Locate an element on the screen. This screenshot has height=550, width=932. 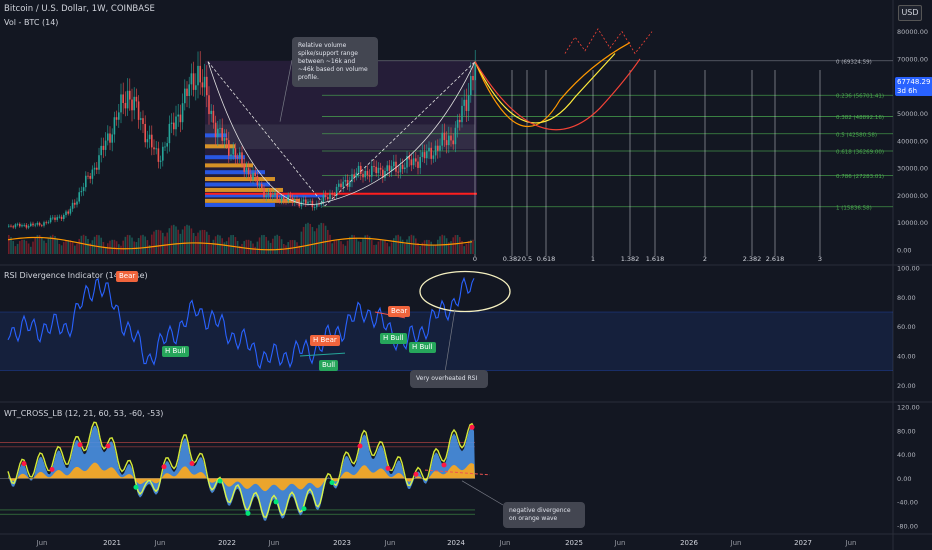
time-fib-label: 0 is located at coordinates (475, 259).